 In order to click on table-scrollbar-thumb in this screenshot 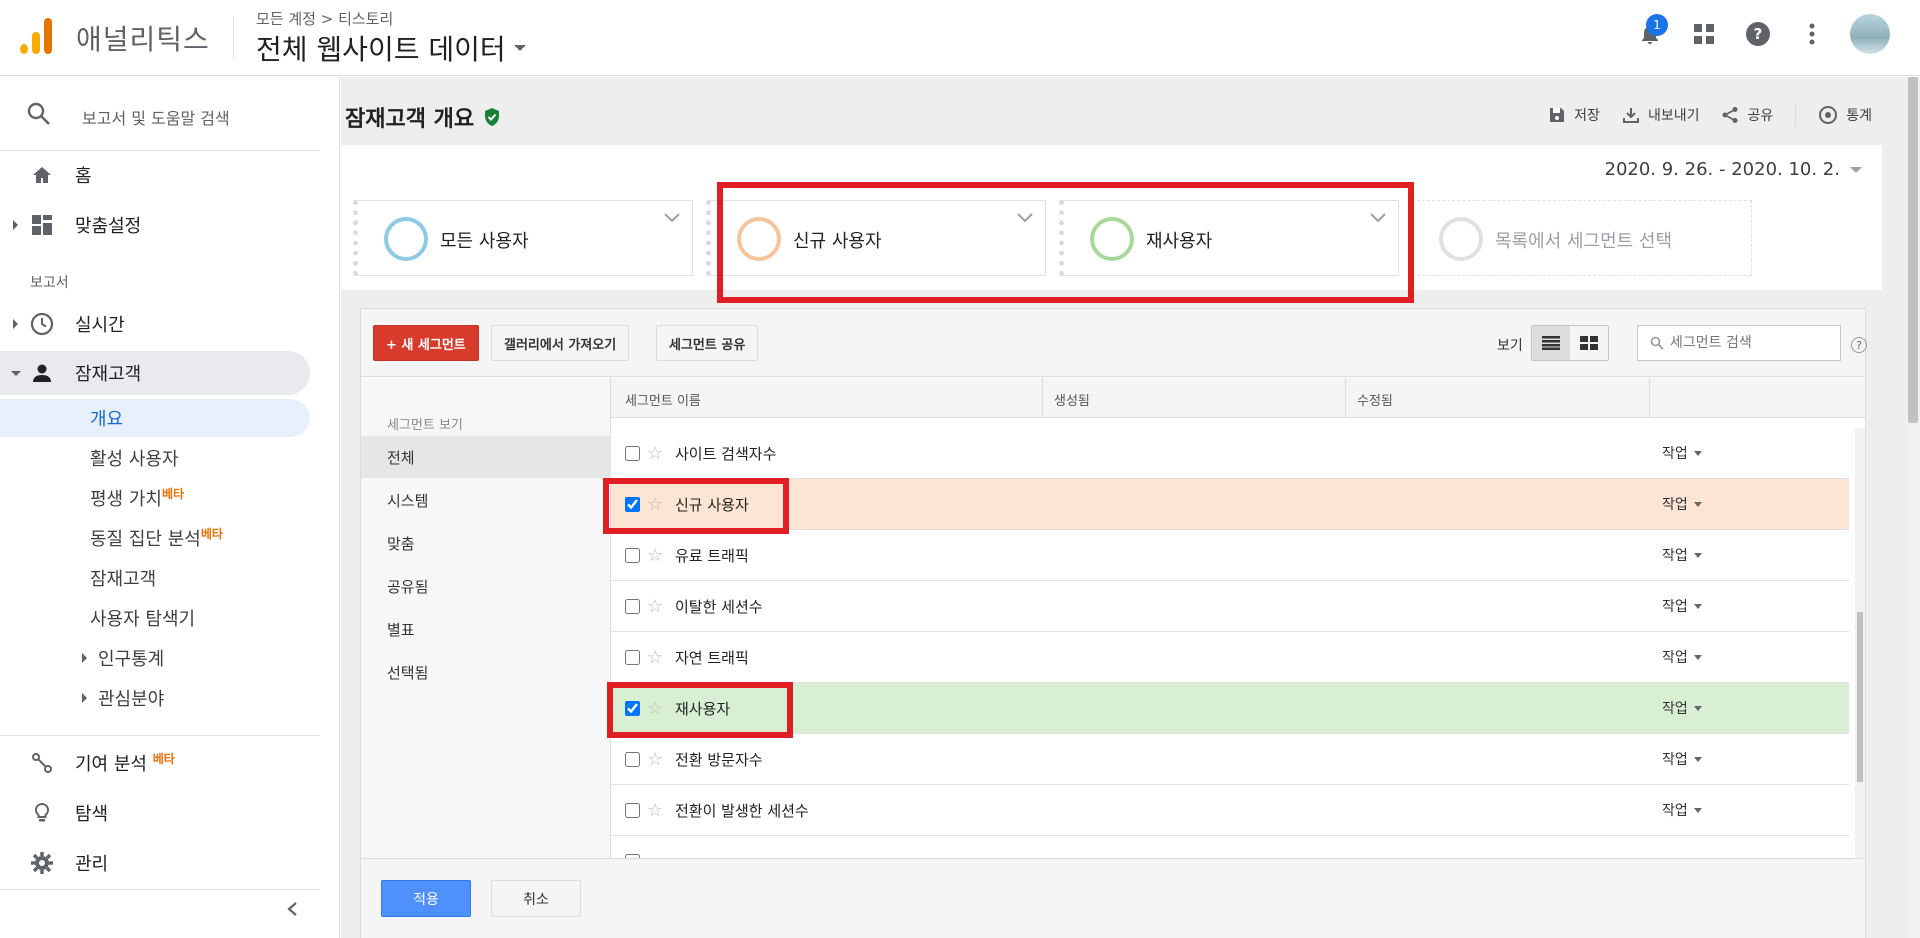, I will do `click(1860, 697)`.